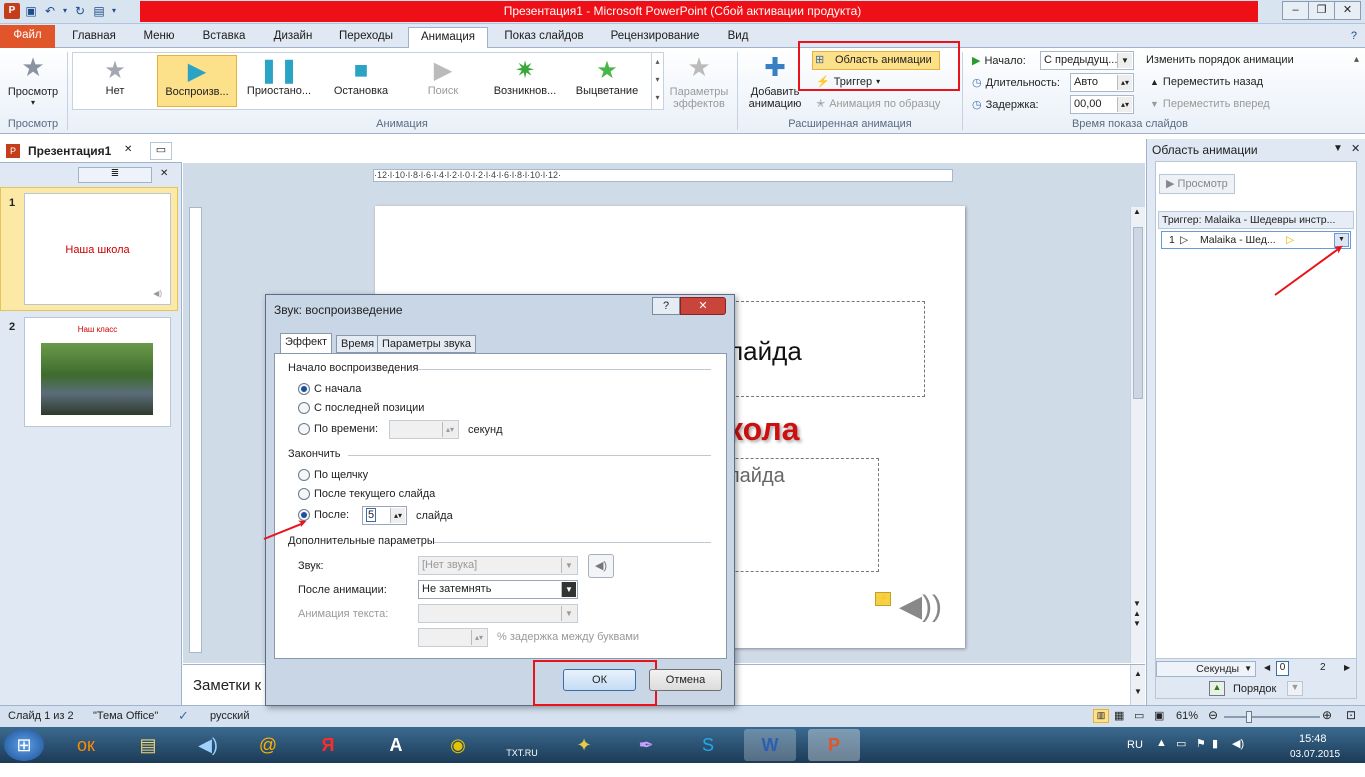  What do you see at coordinates (115, 81) in the screenshot?
I see `anim-none: ★ Нет` at bounding box center [115, 81].